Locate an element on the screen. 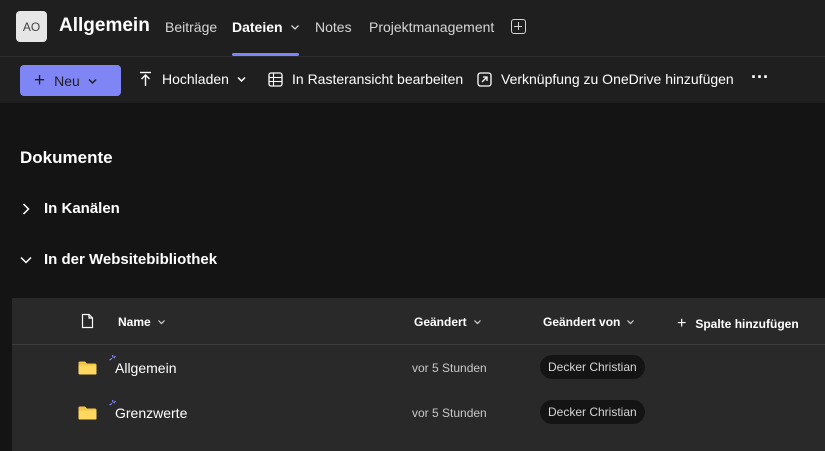 The width and height of the screenshot is (825, 451). page-title: Dokumente is located at coordinates (66, 157).